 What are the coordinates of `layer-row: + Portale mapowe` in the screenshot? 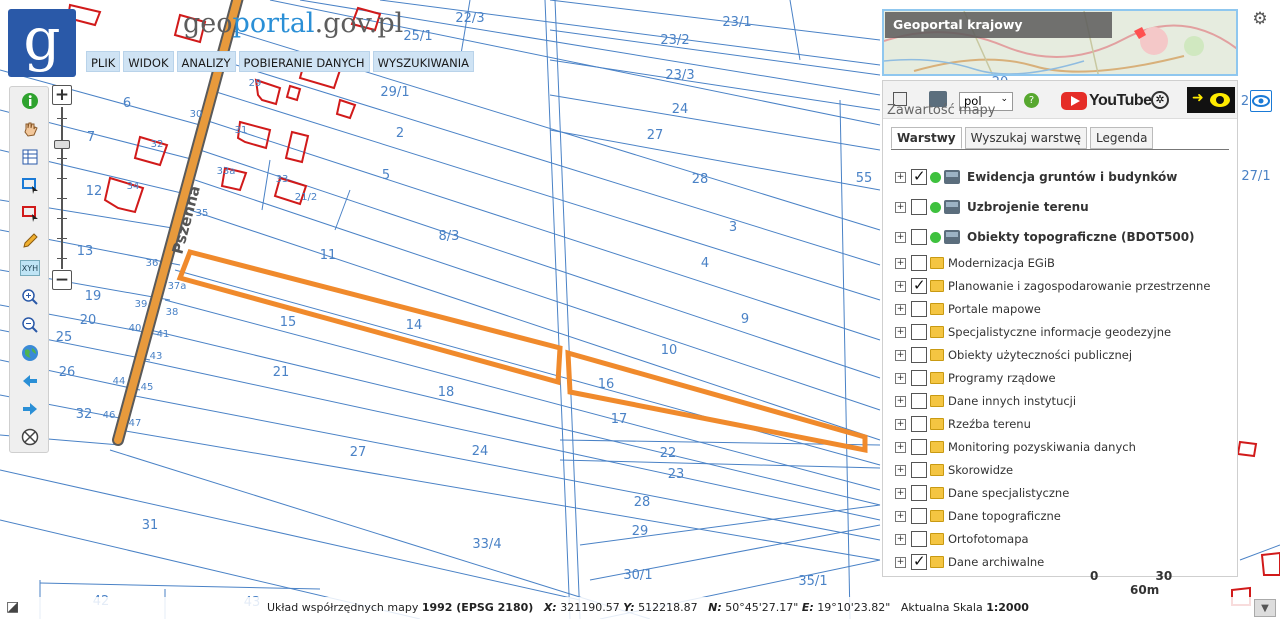 It's located at (1065, 309).